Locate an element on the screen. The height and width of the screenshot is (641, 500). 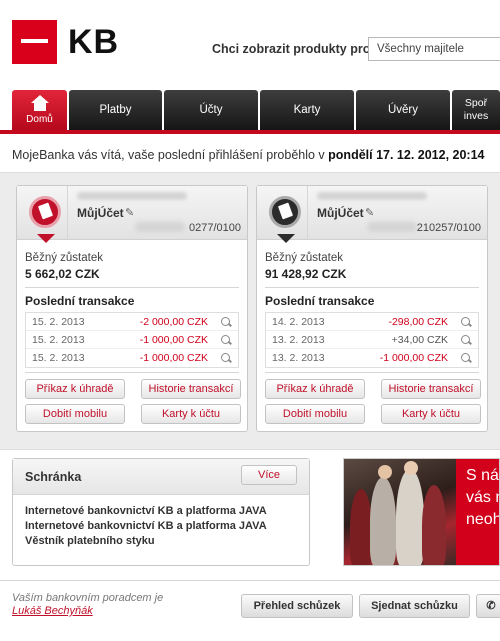
advisor-name-link: Lukáš Bechyňák is located at coordinates (52, 611).